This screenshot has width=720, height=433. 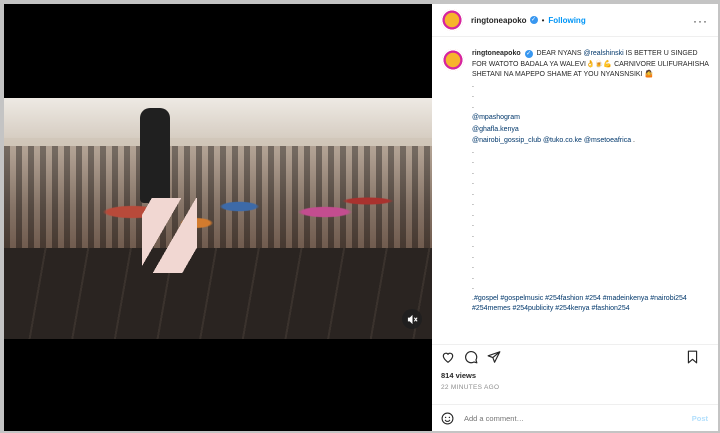 I want to click on caption-dots-top: . . ., so click(x=591, y=97).